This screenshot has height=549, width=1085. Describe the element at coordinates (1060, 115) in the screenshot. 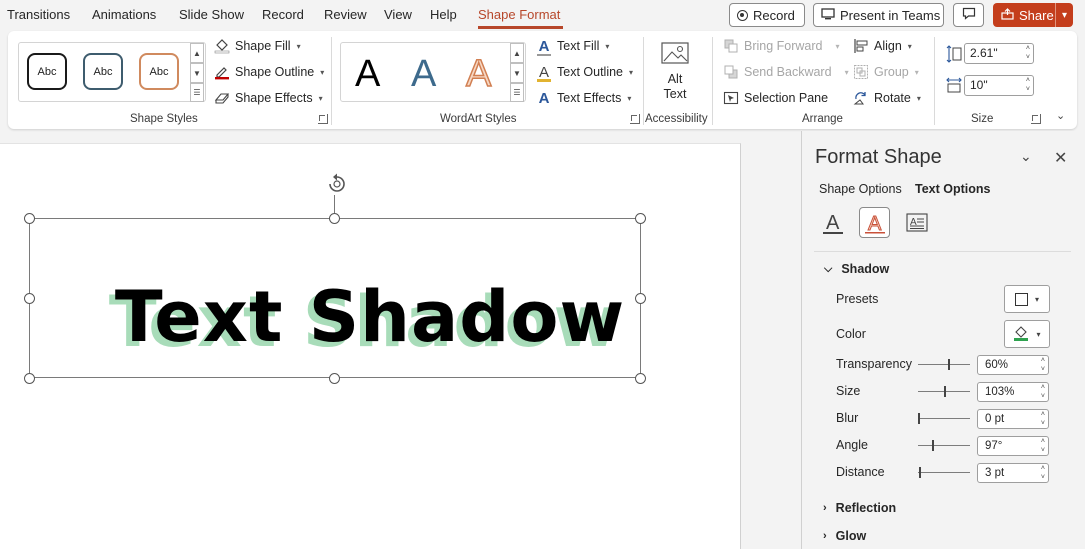

I see `collapse-ribbon-icon: ⌄` at that location.